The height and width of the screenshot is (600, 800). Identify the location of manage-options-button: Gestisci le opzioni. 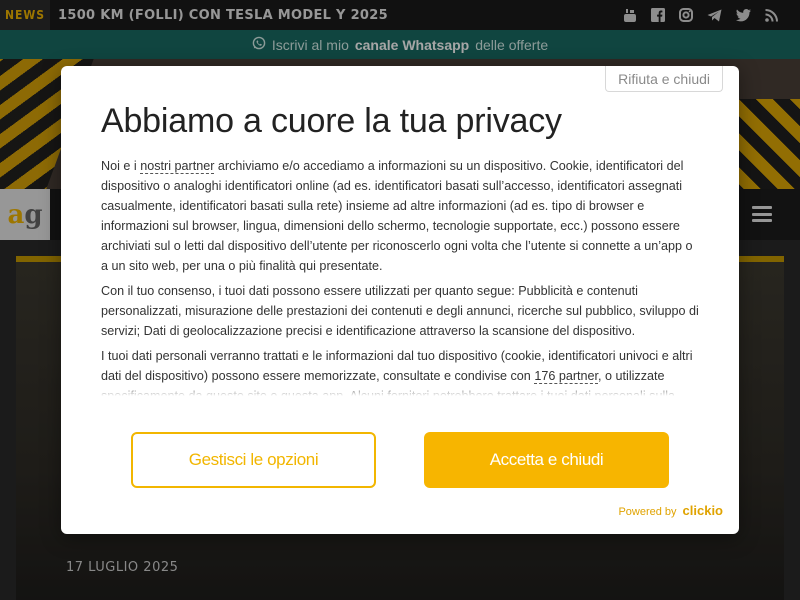
(253, 460).